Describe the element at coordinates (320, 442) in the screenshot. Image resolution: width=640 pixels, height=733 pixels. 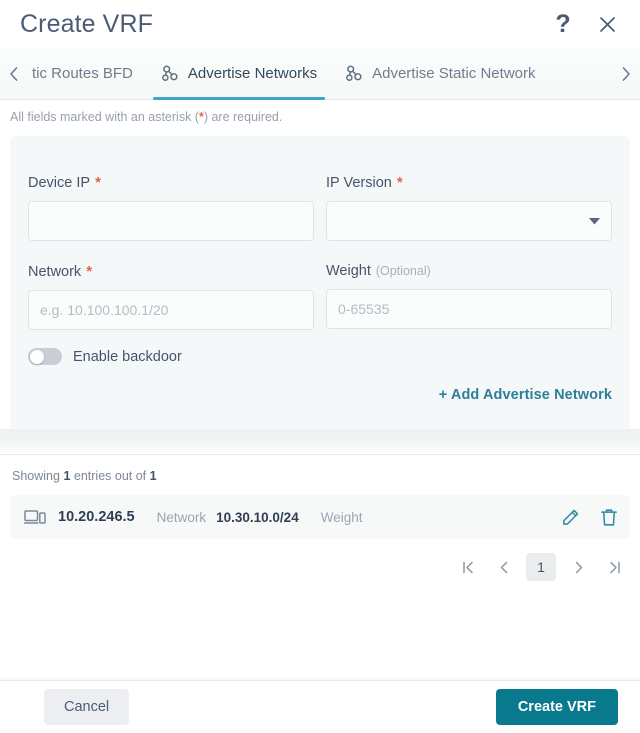
I see `card-bottom-divider` at that location.